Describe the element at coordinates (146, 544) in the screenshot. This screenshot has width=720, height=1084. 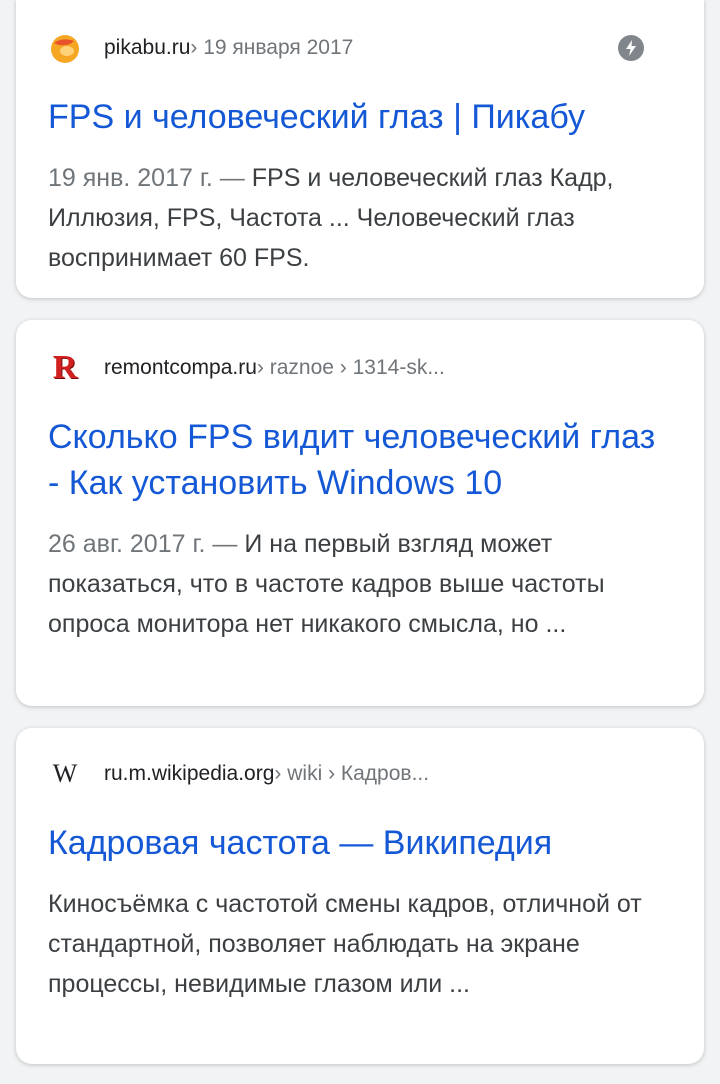
I see `result-date: 26 авг. 2017 г. —` at that location.